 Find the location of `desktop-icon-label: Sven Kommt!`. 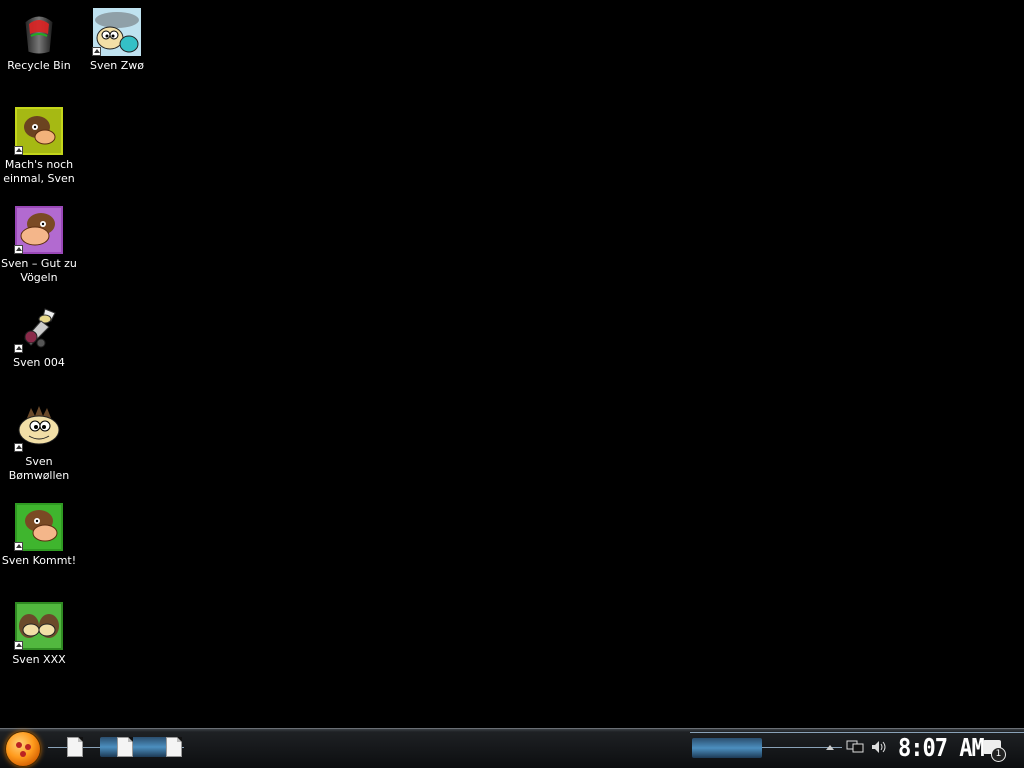

desktop-icon-label: Sven Kommt! is located at coordinates (39, 560).